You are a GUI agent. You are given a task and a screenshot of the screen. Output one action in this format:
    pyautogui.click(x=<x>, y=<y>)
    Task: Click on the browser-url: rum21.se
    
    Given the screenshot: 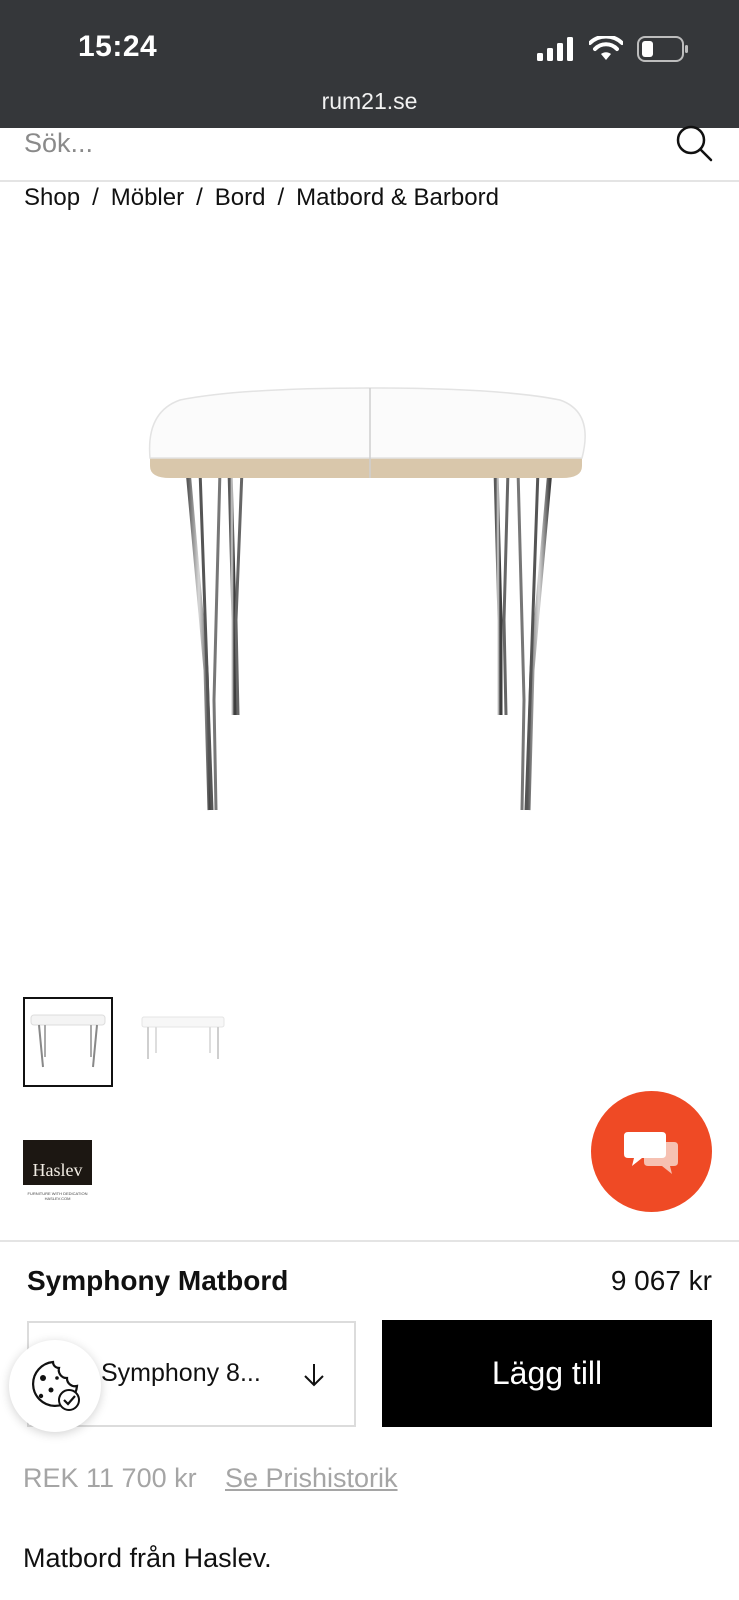 What is the action you would take?
    pyautogui.click(x=369, y=101)
    